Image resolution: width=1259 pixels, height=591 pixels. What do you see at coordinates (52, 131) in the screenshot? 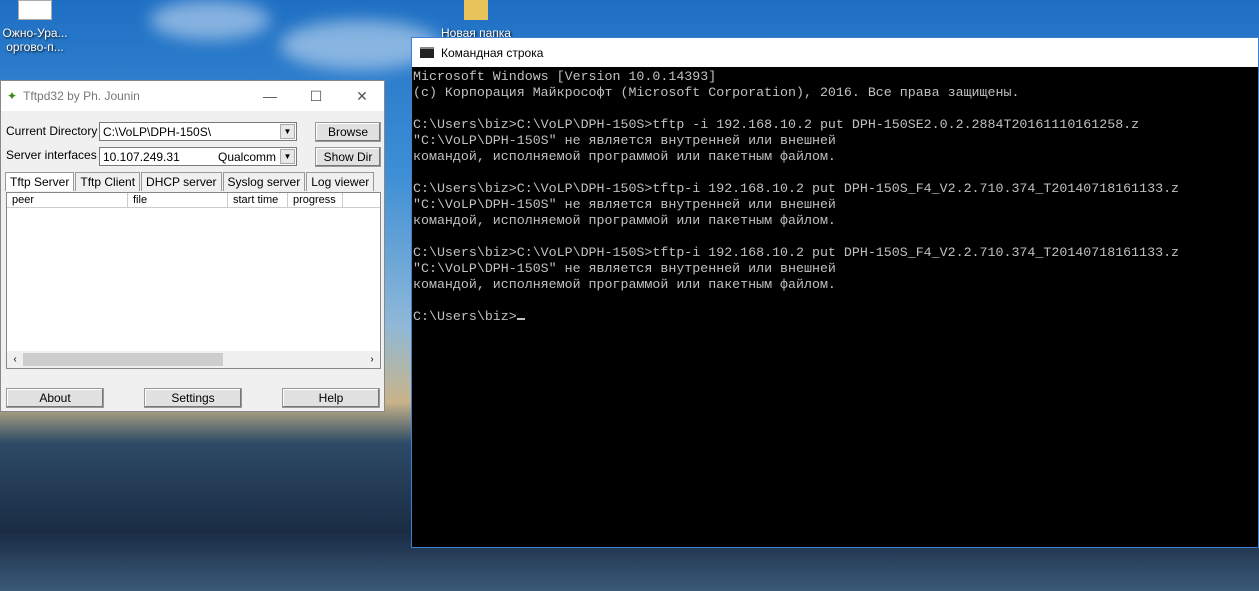
I see `current-directory-label: Current Directory` at bounding box center [52, 131].